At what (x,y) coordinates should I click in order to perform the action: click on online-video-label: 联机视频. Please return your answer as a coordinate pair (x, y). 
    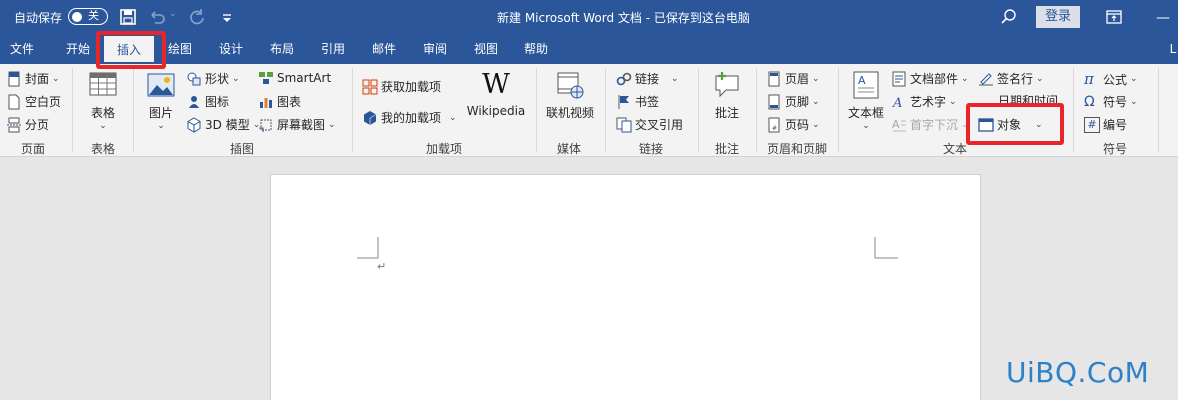
    Looking at the image, I should click on (569, 113).